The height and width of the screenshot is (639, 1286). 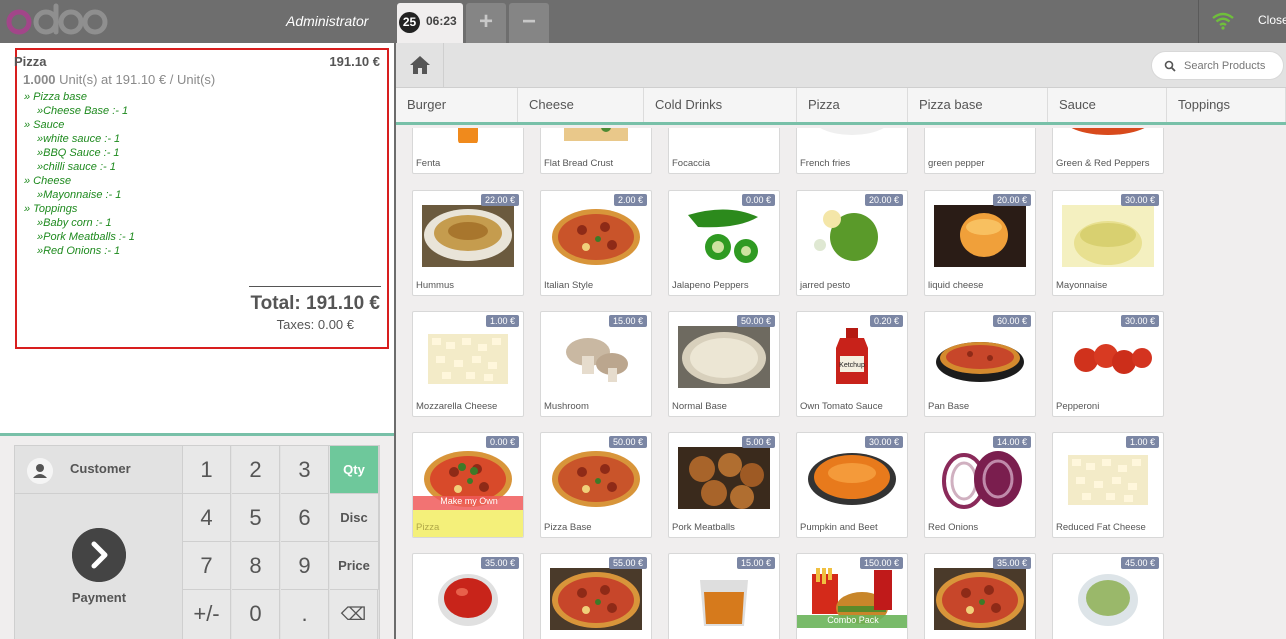 What do you see at coordinates (724, 243) in the screenshot?
I see `product-card: 0.00 € Jalapeno Peppers` at bounding box center [724, 243].